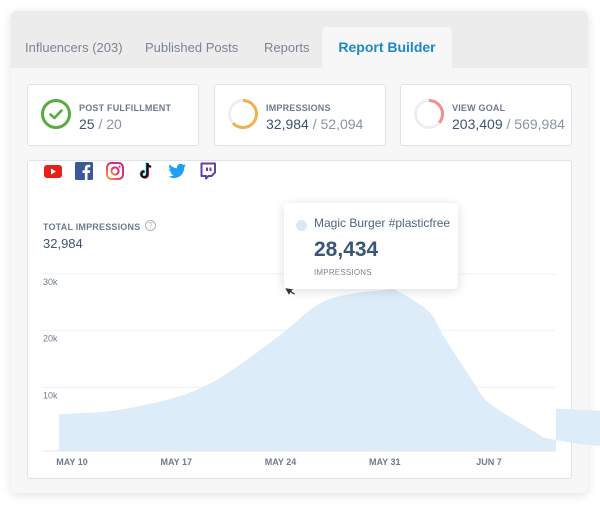 The width and height of the screenshot is (600, 506). What do you see at coordinates (290, 292) in the screenshot?
I see `mouse-cursor-icon` at bounding box center [290, 292].